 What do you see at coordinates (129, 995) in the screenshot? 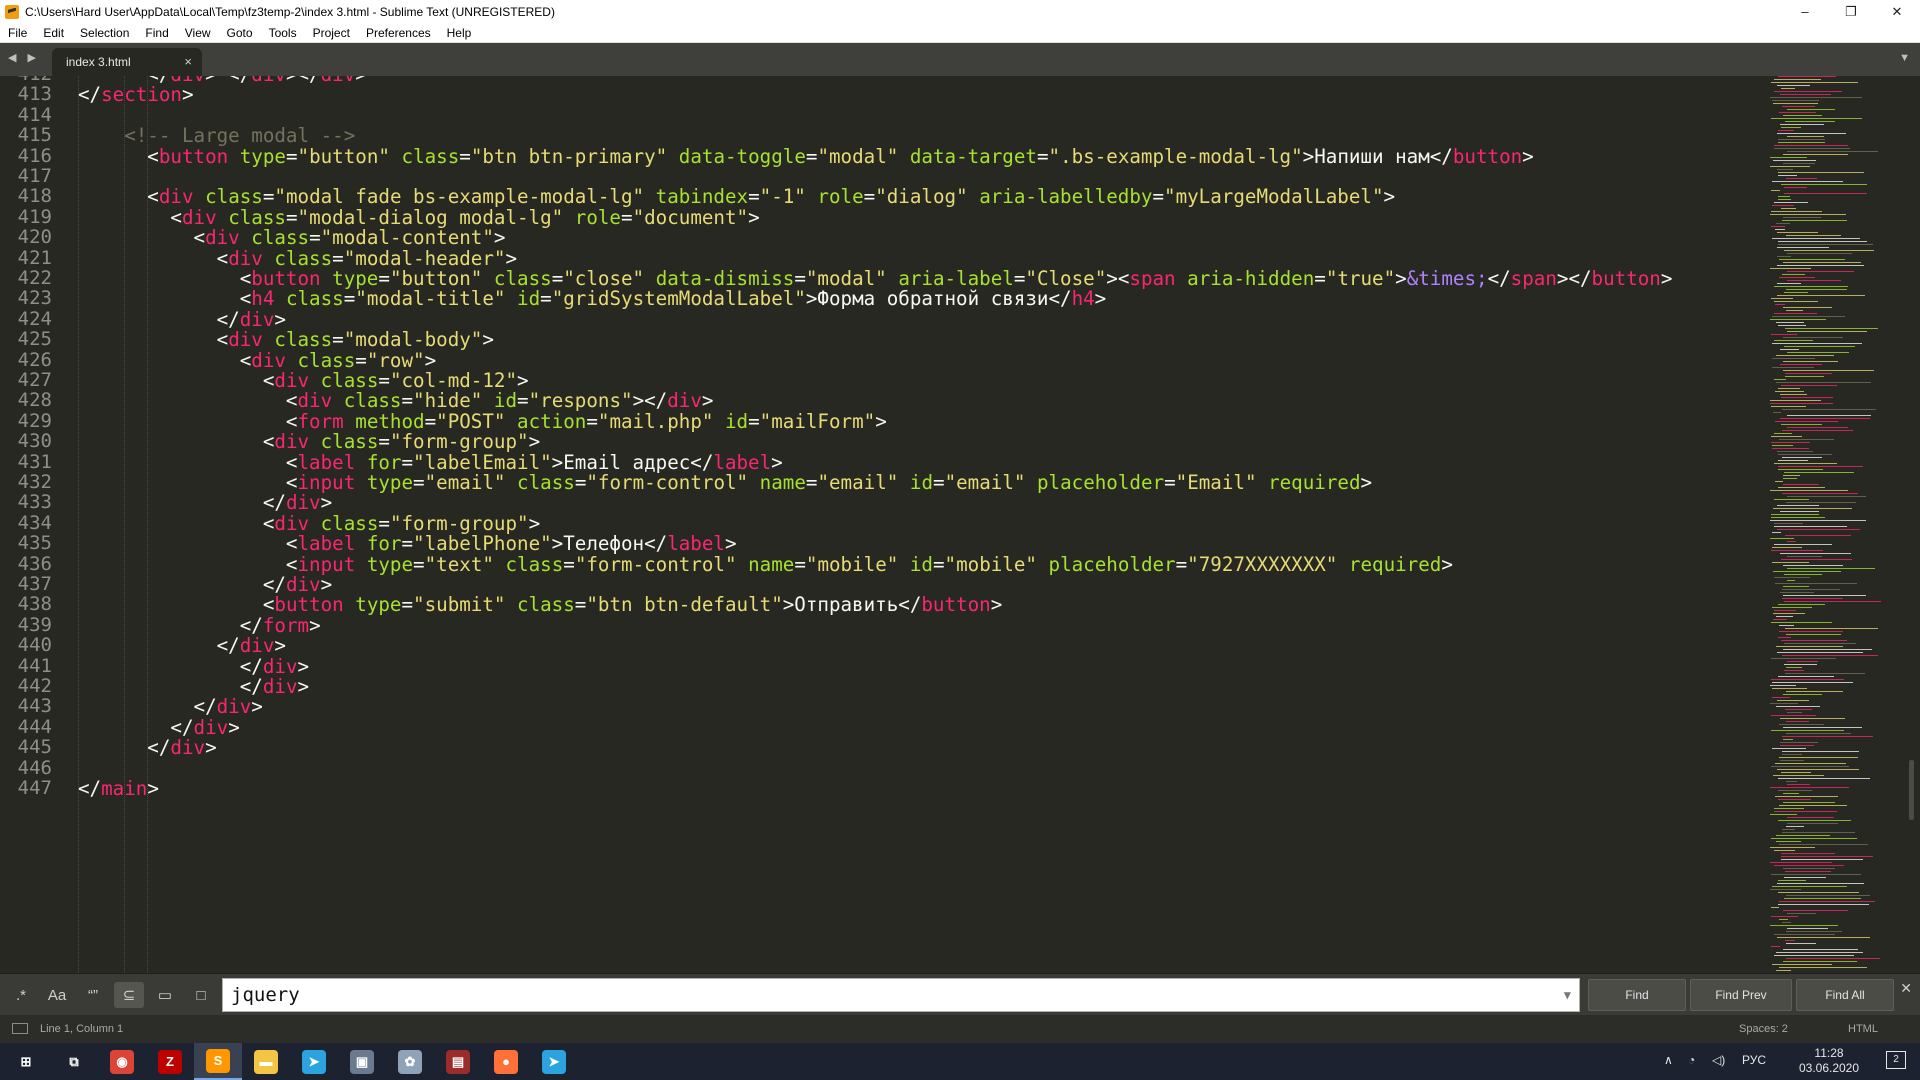
I see `wrap-toggle: ⊆` at bounding box center [129, 995].